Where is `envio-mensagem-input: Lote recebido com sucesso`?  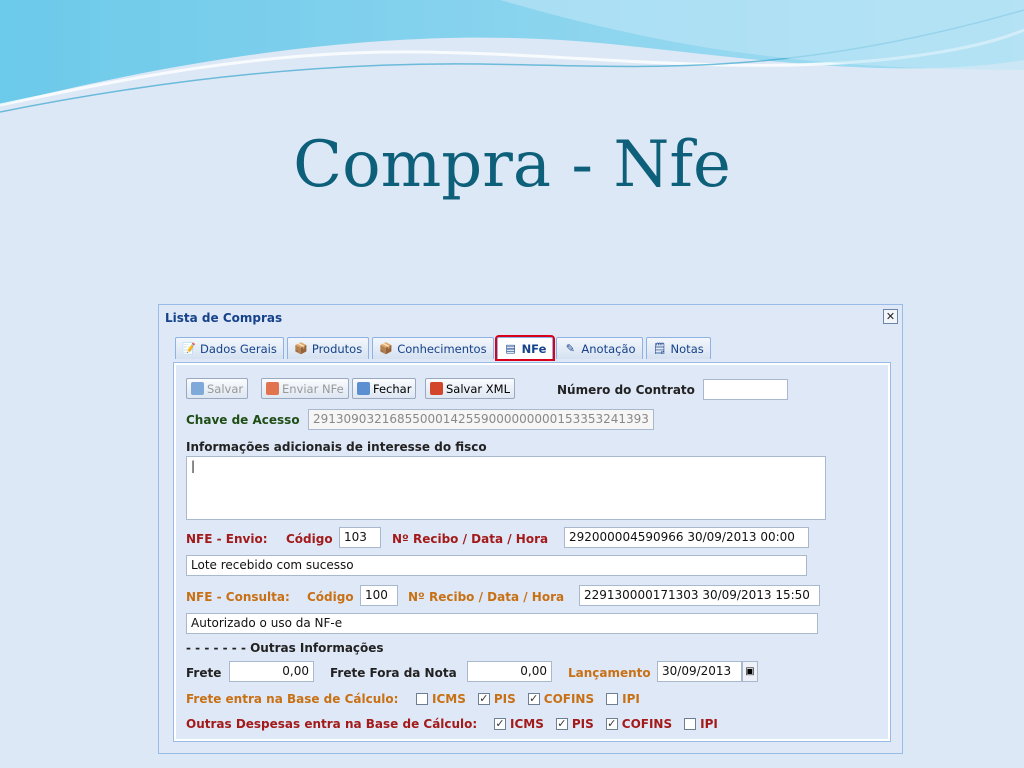 envio-mensagem-input: Lote recebido com sucesso is located at coordinates (496, 565).